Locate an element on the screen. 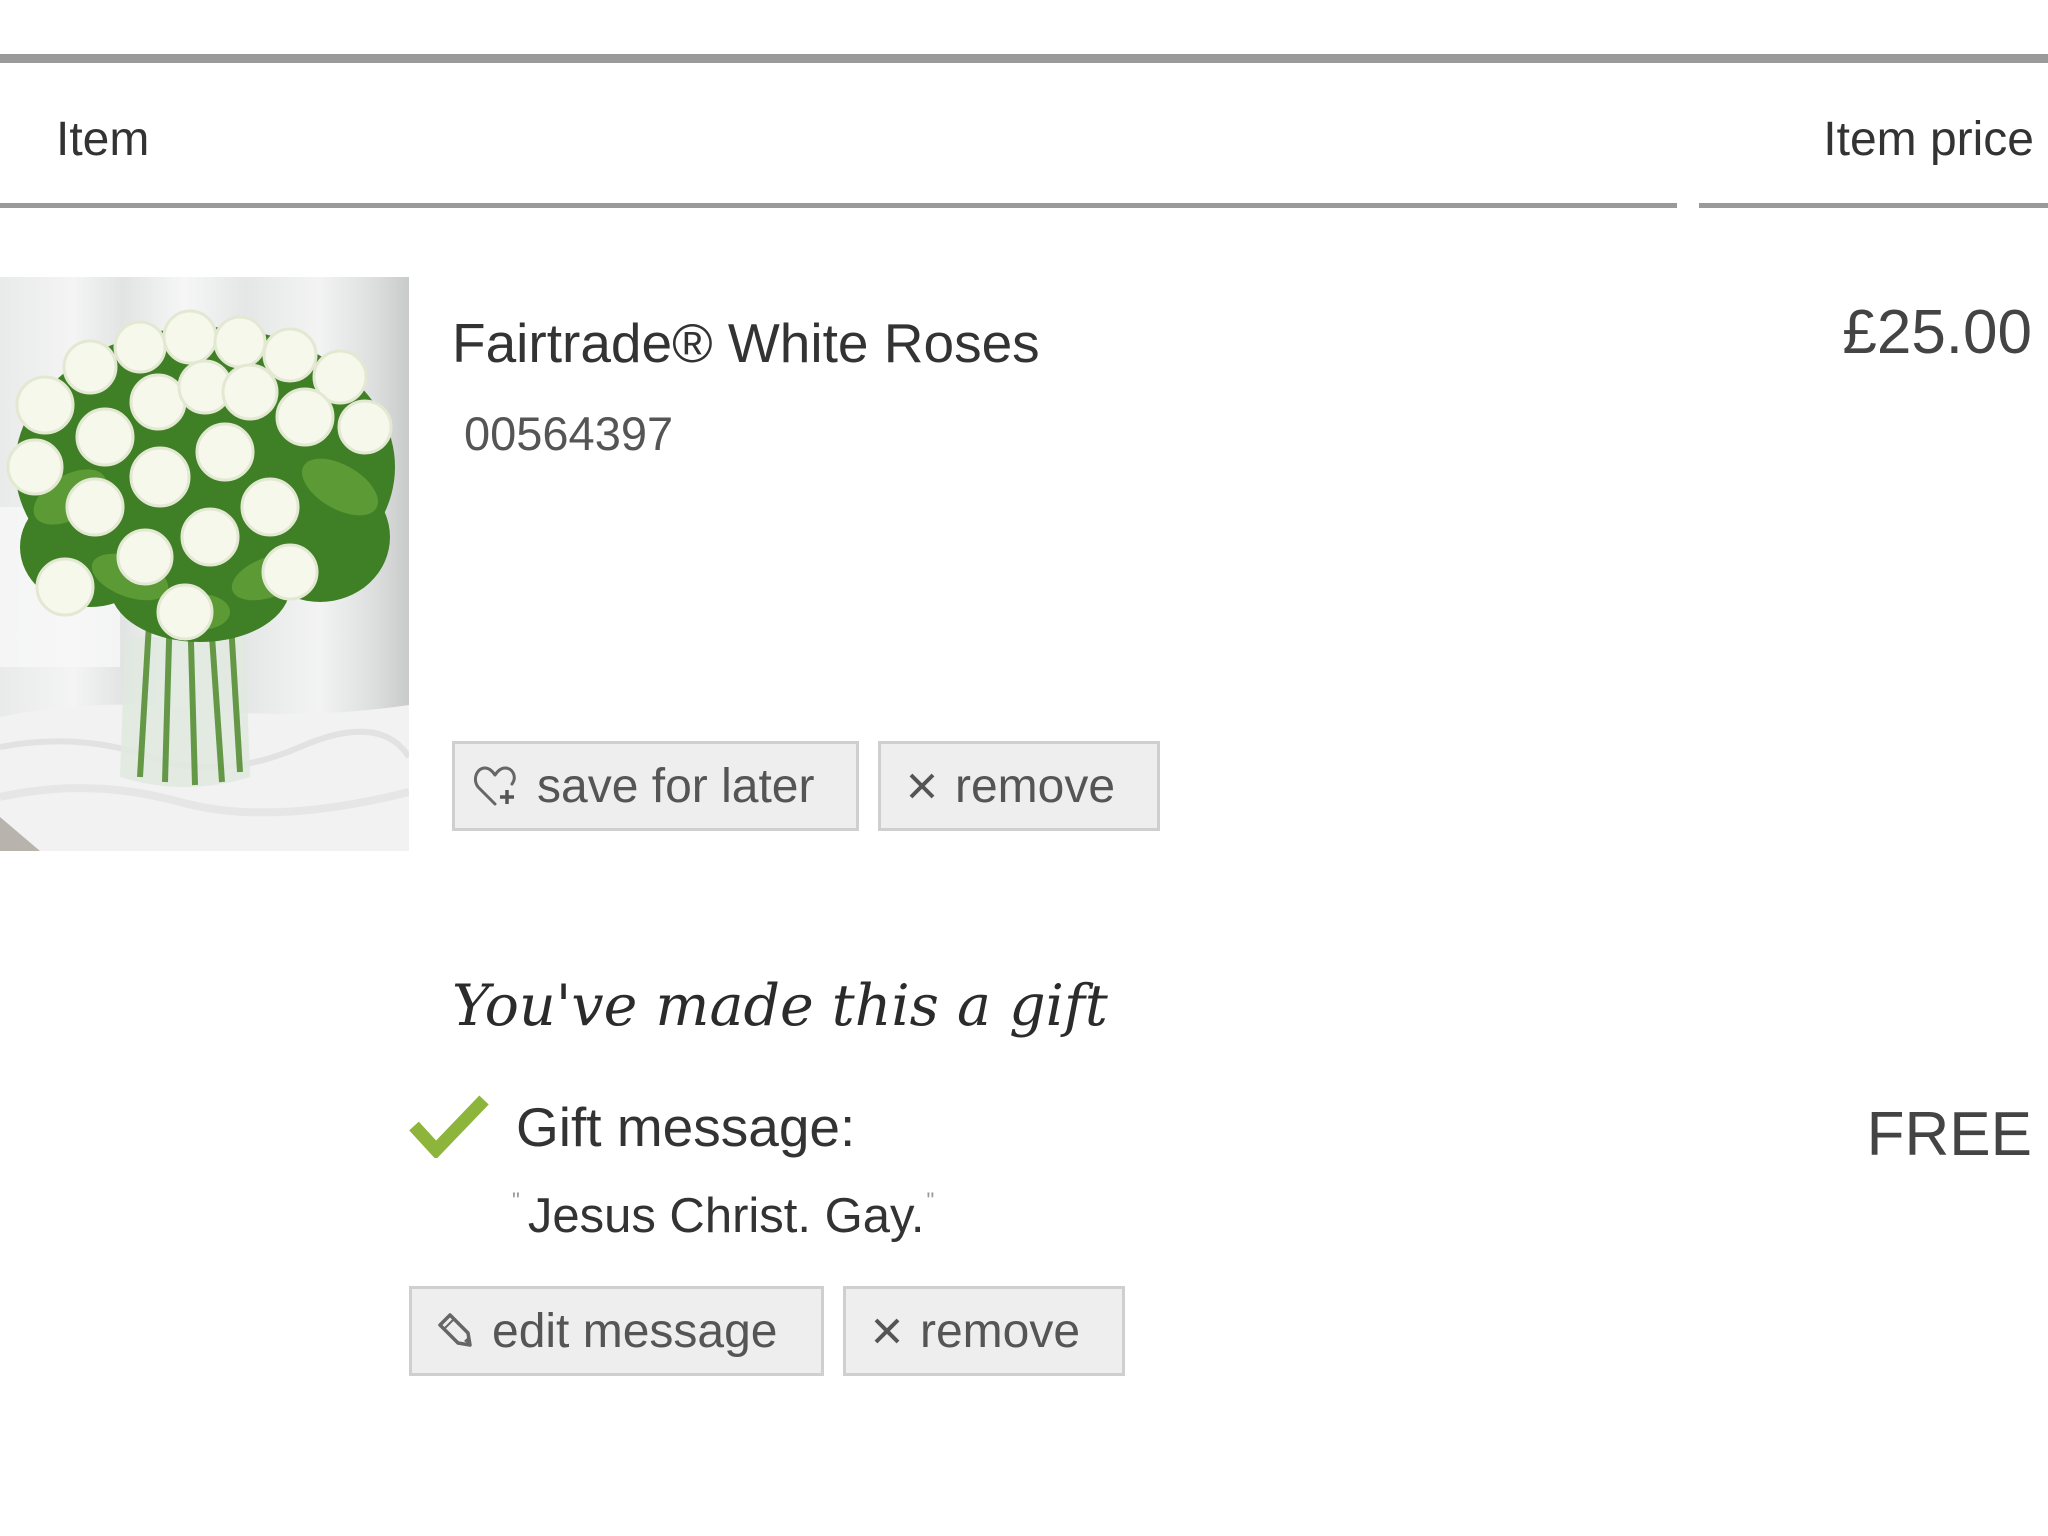 The width and height of the screenshot is (2048, 1536). save-for-later-label: save for later is located at coordinates (676, 786).